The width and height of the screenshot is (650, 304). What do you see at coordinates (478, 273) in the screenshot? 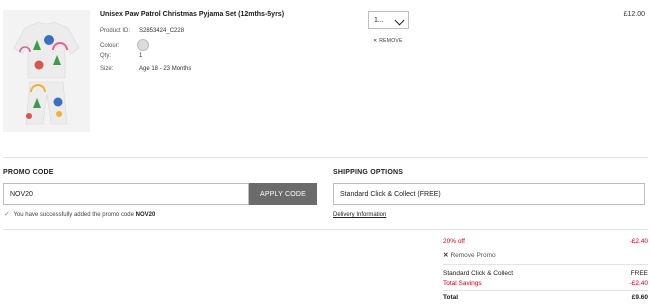
I see `shipping-cost-label: Standard Click & Collect` at bounding box center [478, 273].